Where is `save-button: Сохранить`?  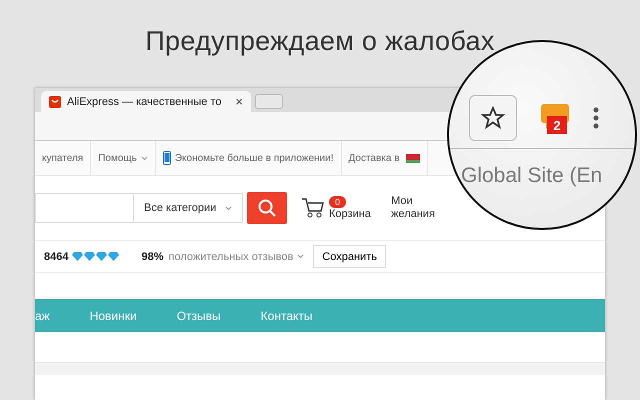
save-button: Сохранить is located at coordinates (349, 256).